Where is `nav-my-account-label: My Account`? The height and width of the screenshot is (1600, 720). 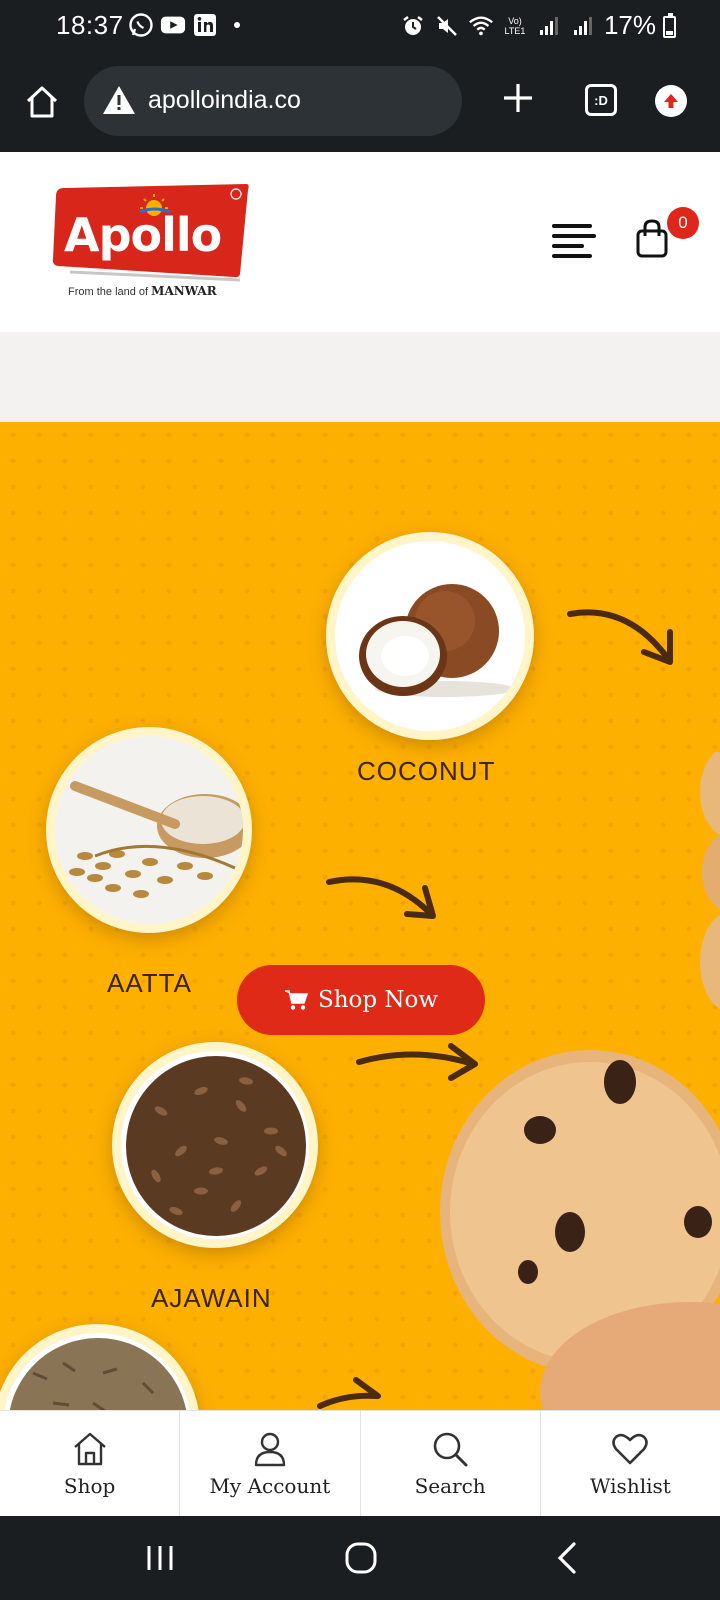
nav-my-account-label: My Account is located at coordinates (270, 1485).